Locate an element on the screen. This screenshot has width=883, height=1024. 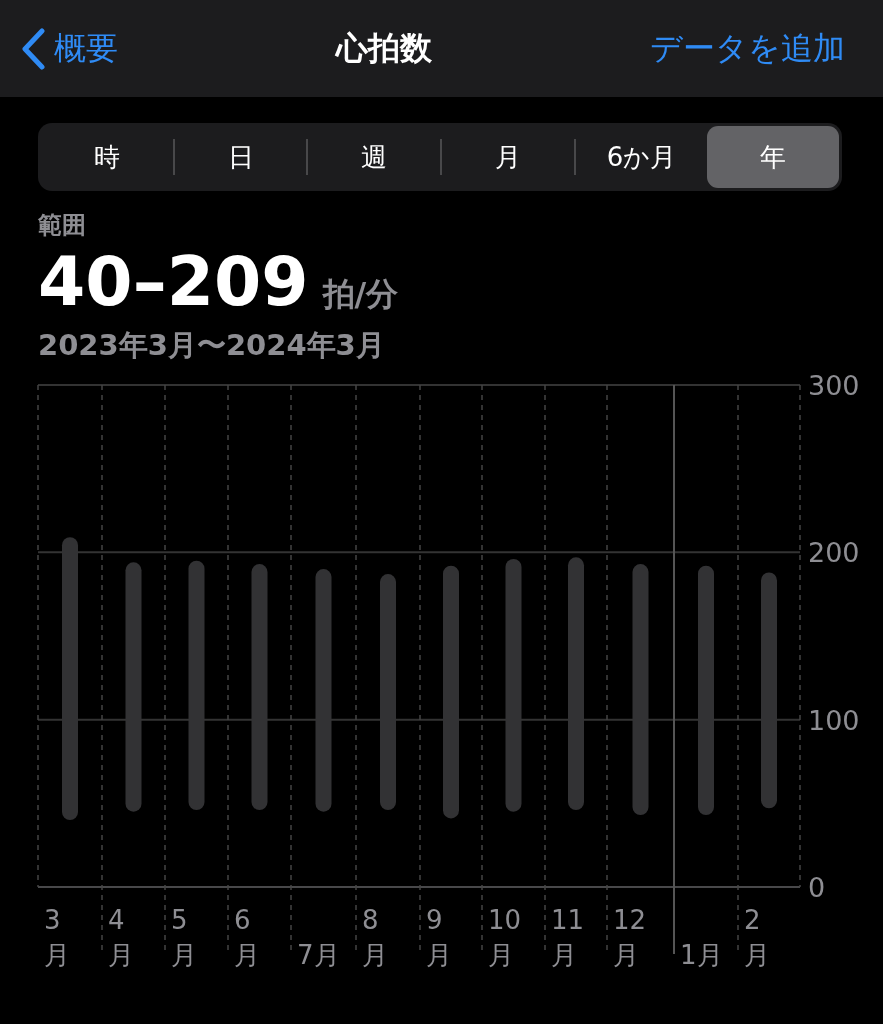
month-label: 7月 is located at coordinates (318, 954).